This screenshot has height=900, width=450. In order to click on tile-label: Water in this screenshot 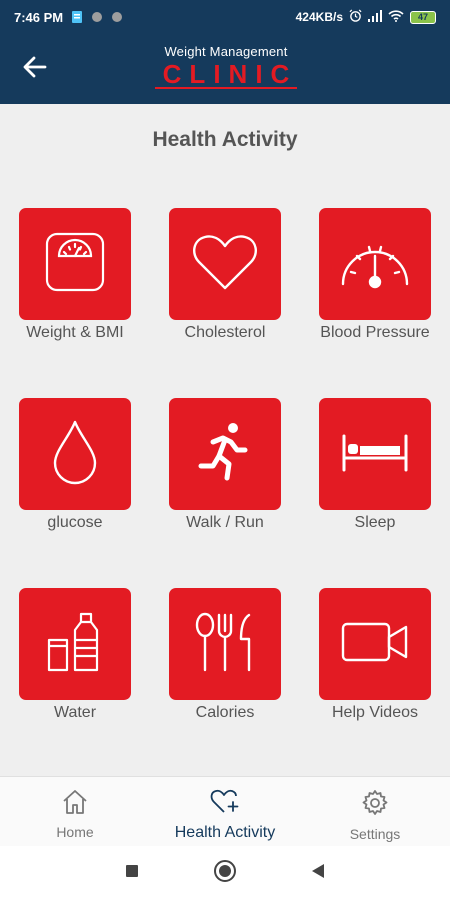, I will do `click(75, 712)`.